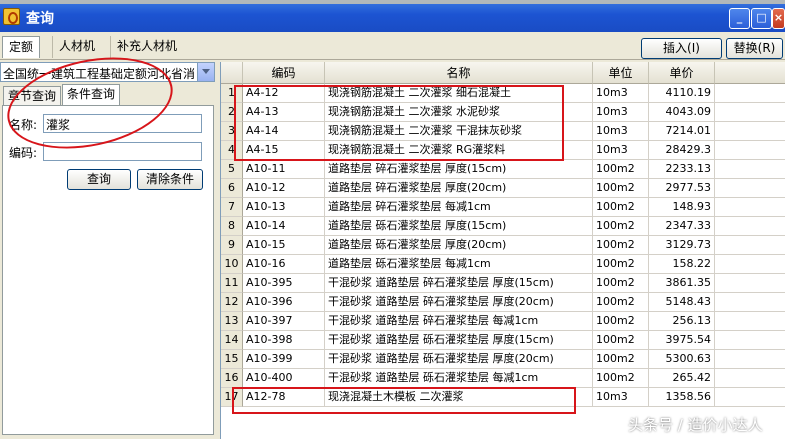 The width and height of the screenshot is (785, 439). I want to click on code-cell: A10-400, so click(284, 378).